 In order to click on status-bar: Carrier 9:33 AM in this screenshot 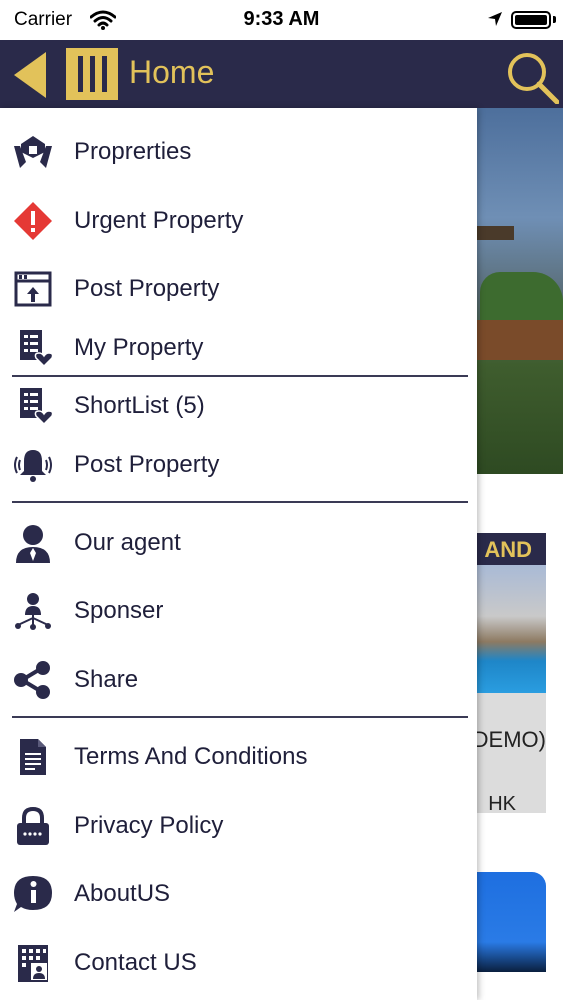, I will do `click(281, 20)`.